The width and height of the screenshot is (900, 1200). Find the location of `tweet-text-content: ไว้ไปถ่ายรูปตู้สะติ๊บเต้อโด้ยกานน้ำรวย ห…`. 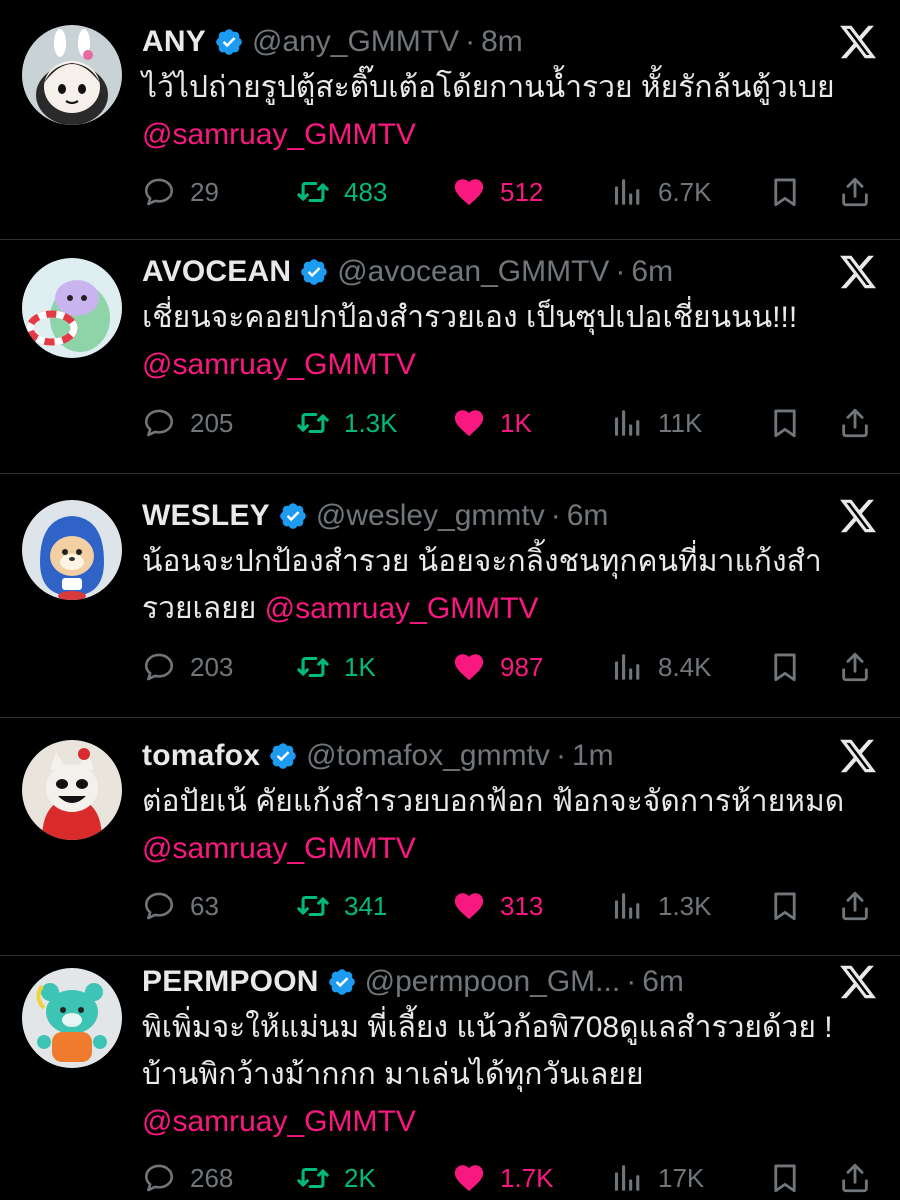

tweet-text-content: ไว้ไปถ่ายรูปตู้สะติ๊บเต้อโด้ยกานน้ำรวย ห… is located at coordinates (488, 87).